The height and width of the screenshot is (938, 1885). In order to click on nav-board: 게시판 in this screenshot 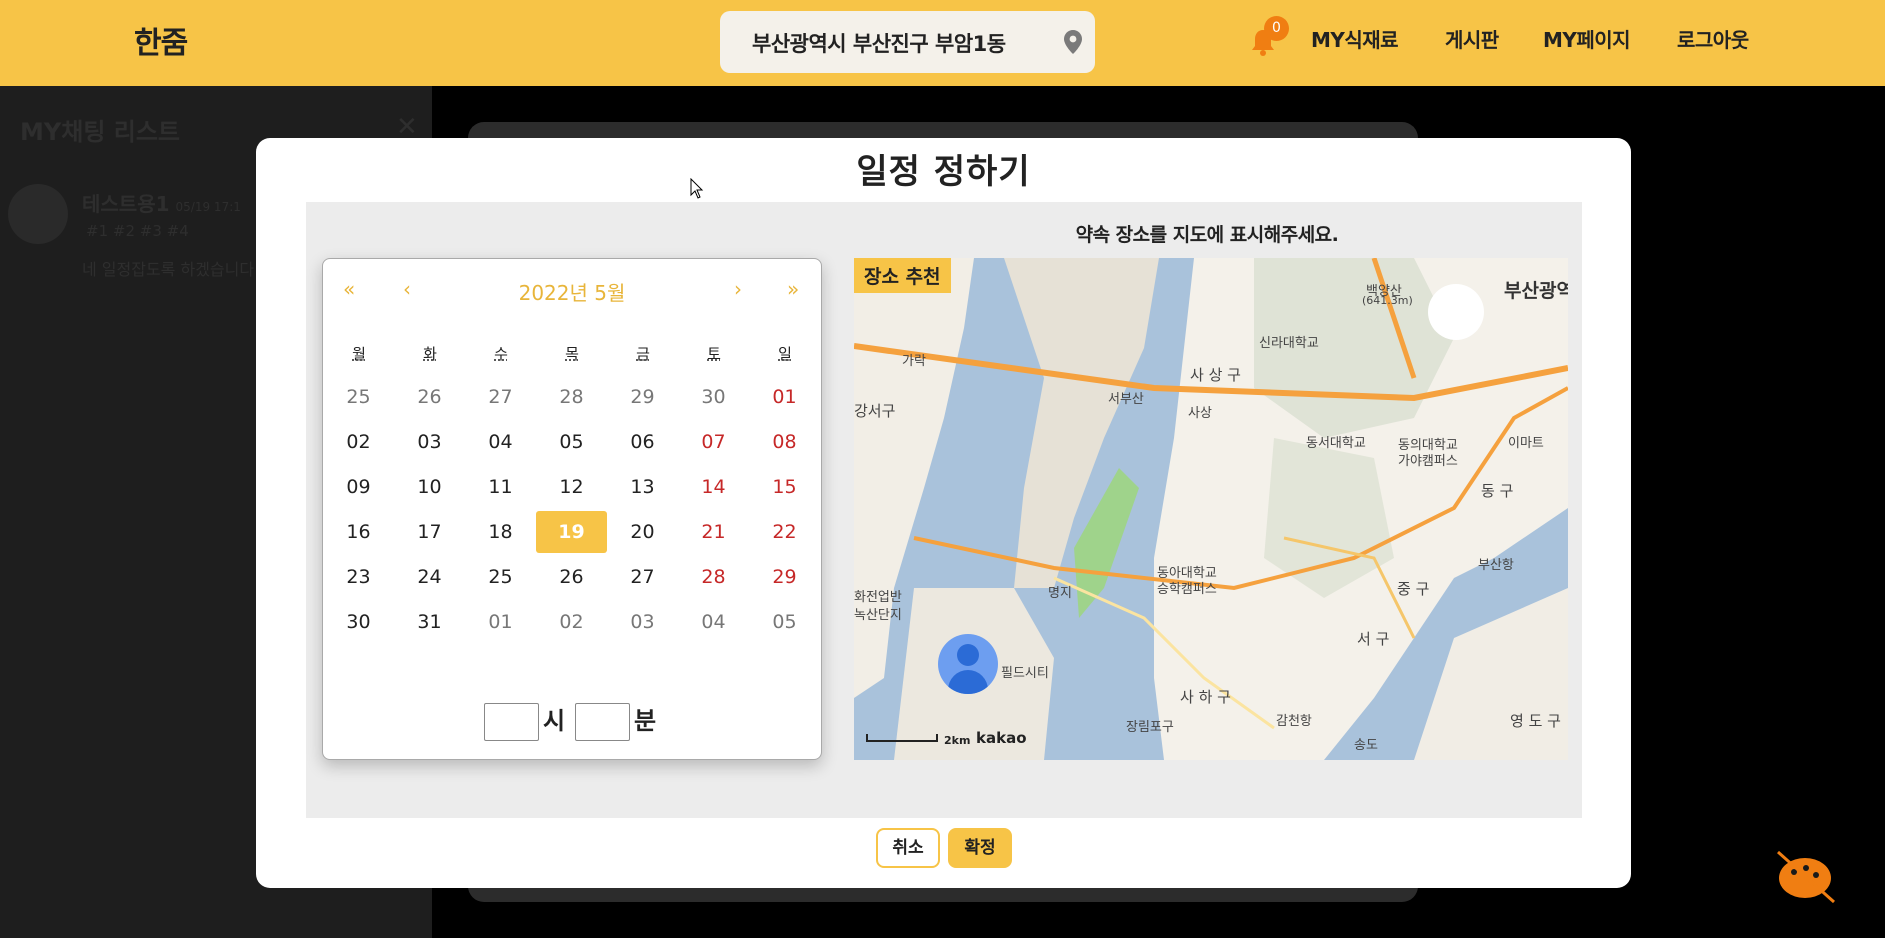, I will do `click(1472, 38)`.